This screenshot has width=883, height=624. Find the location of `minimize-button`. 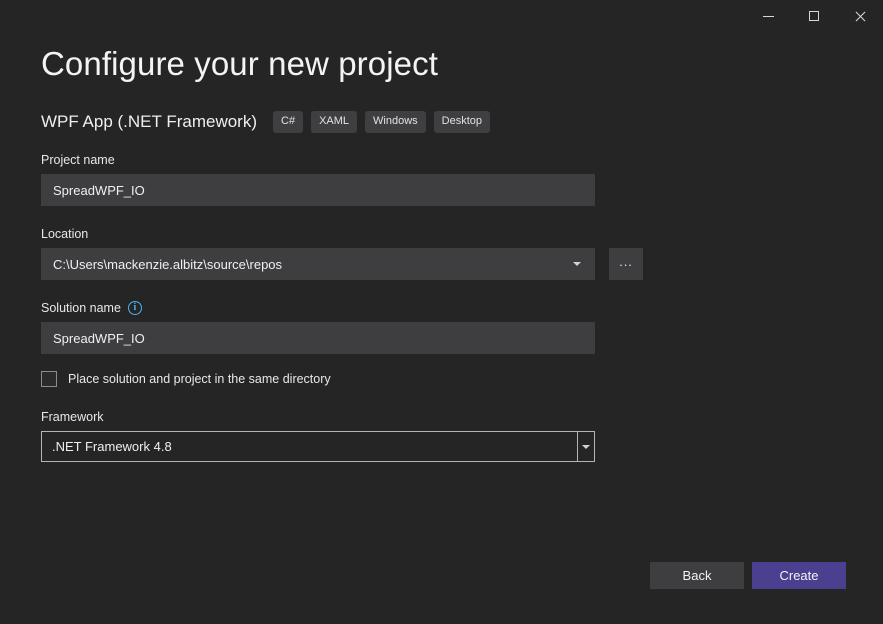

minimize-button is located at coordinates (768, 16).